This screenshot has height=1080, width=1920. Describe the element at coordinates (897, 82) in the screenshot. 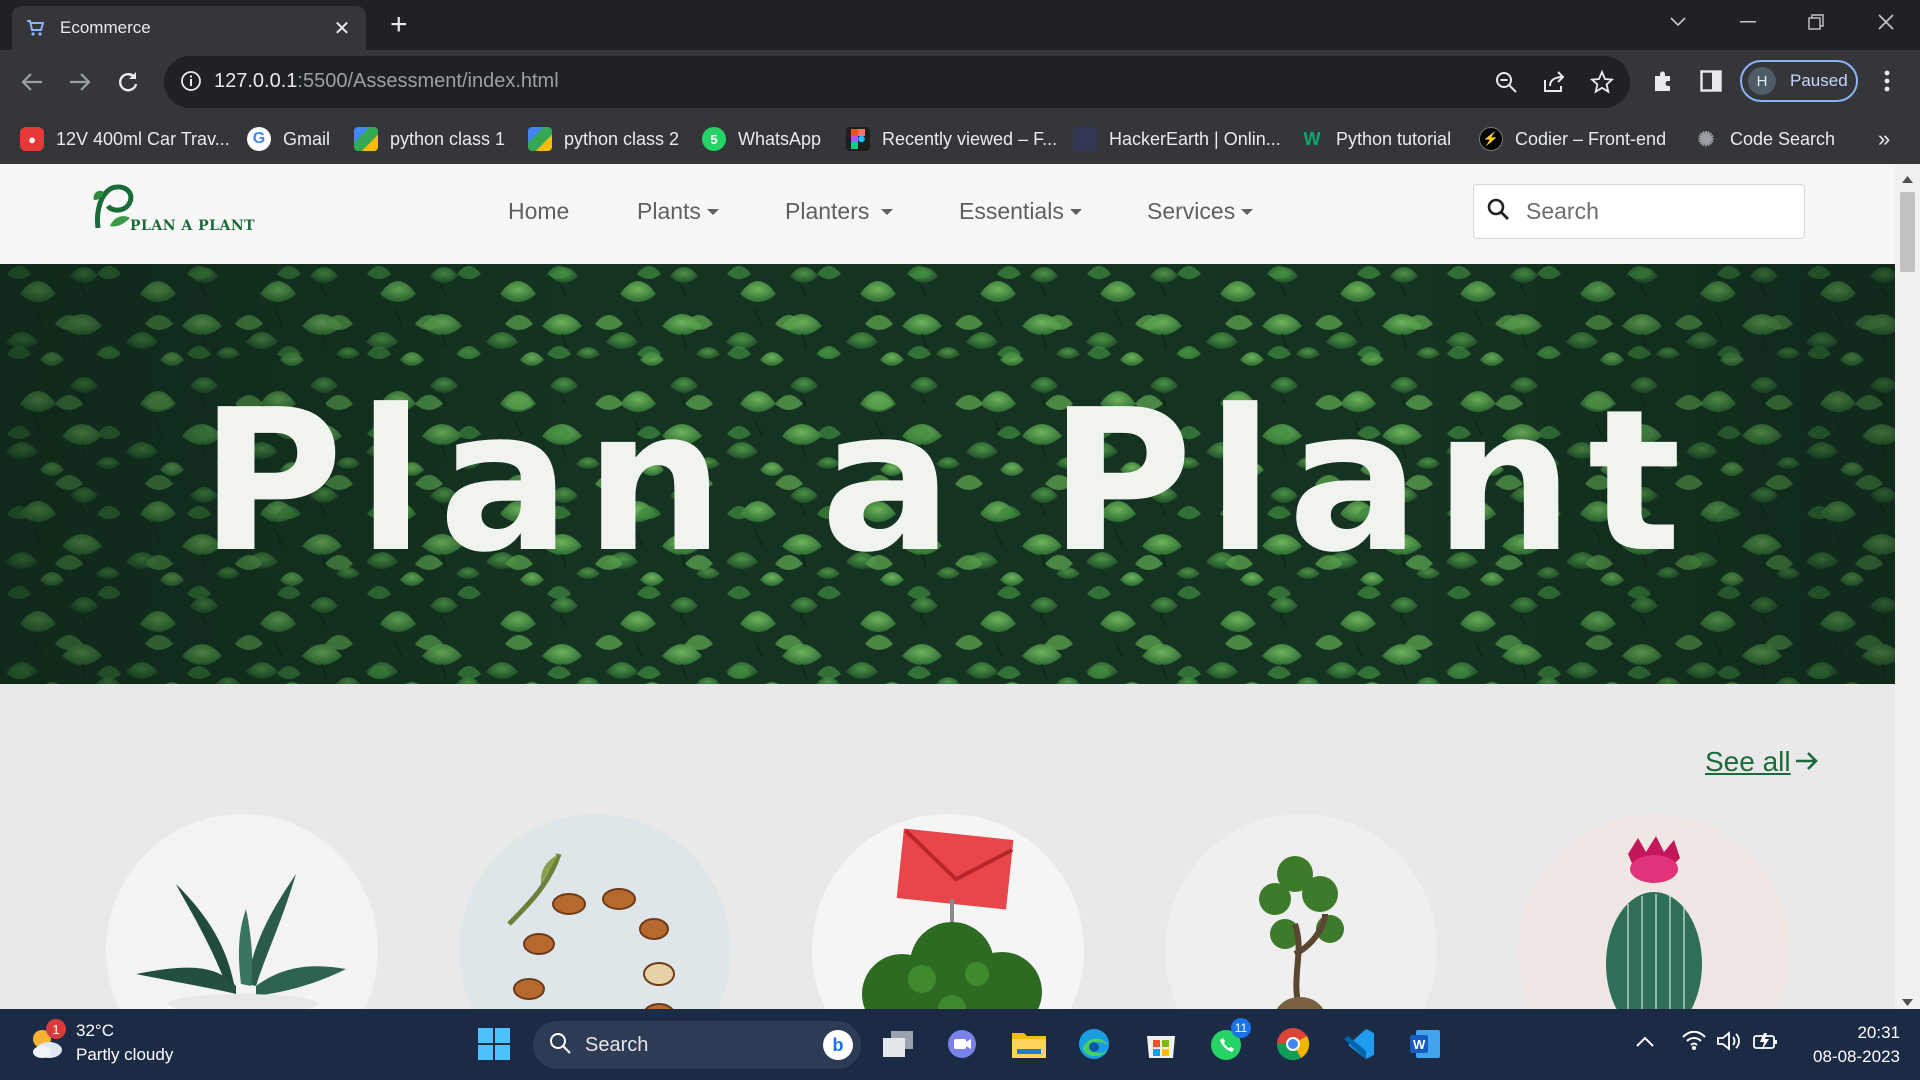

I see `address-bar: 127.0.0.1:5500/Assessment/index.html` at that location.